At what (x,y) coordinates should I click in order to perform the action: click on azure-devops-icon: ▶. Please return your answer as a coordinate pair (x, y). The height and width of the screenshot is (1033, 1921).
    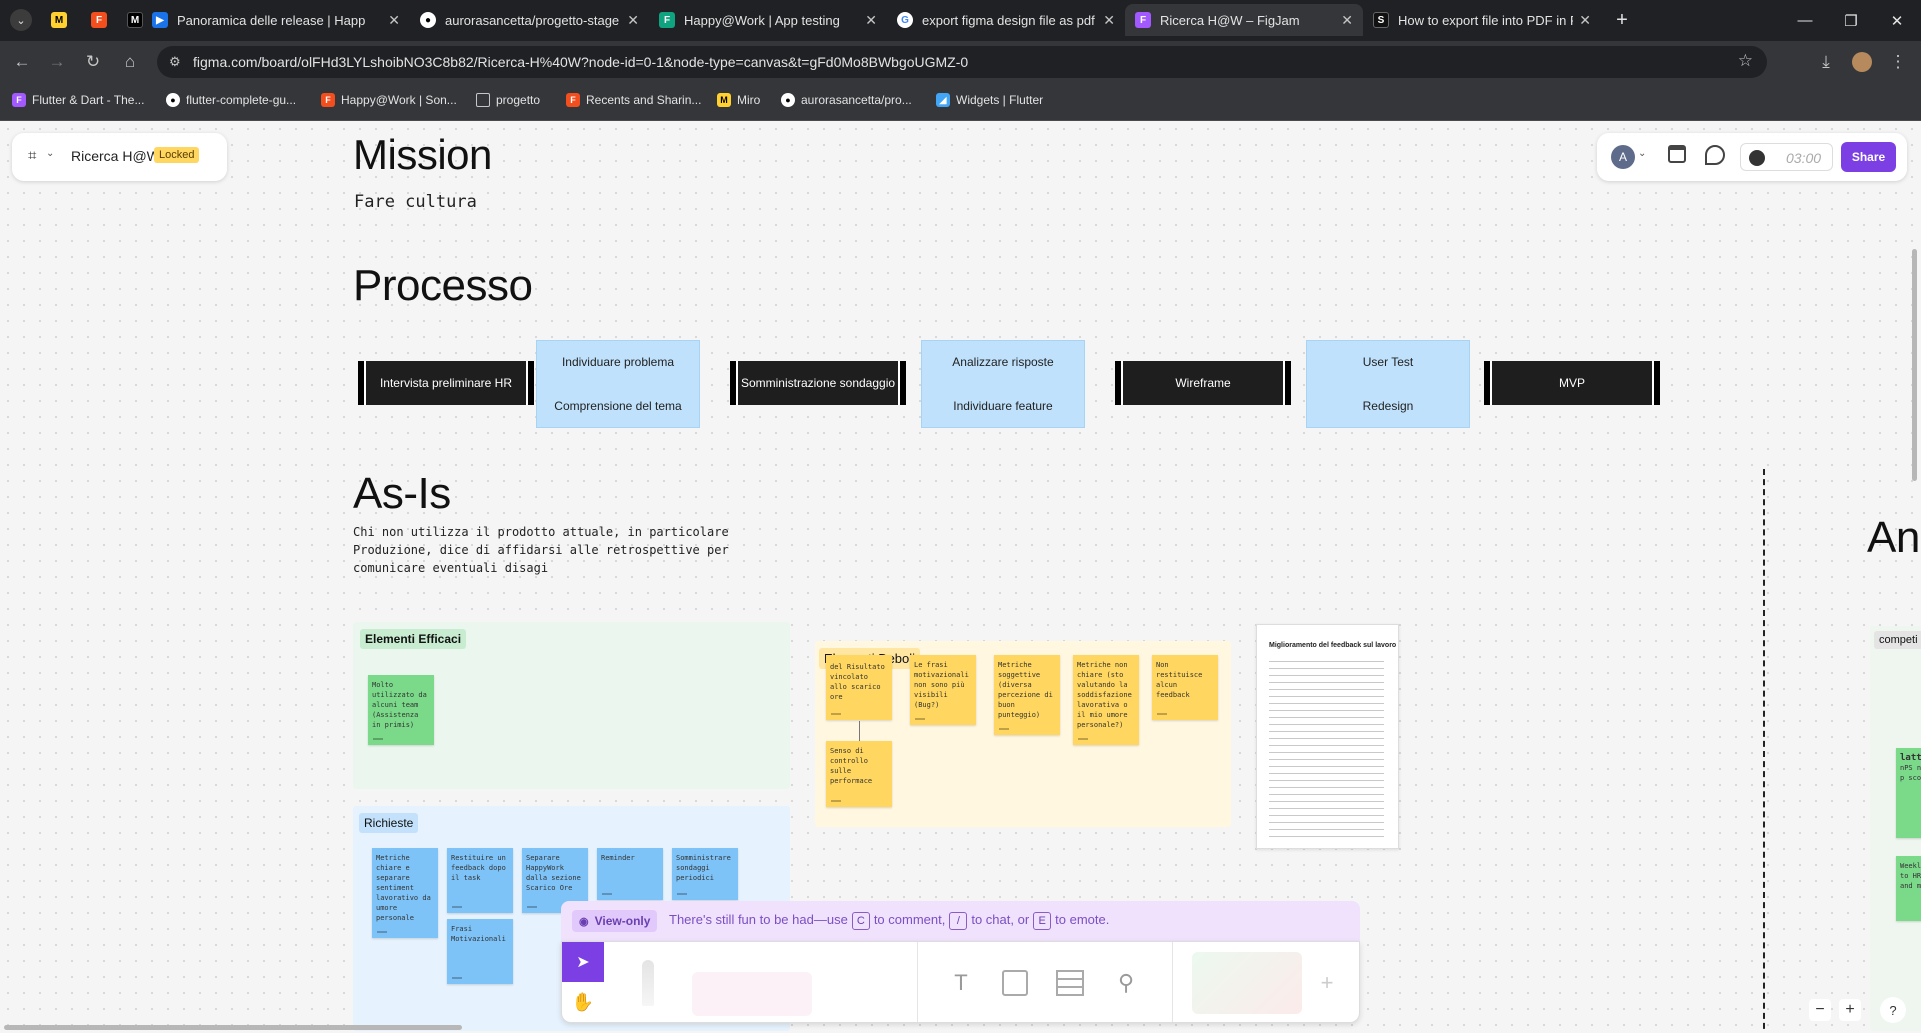
    Looking at the image, I should click on (160, 20).